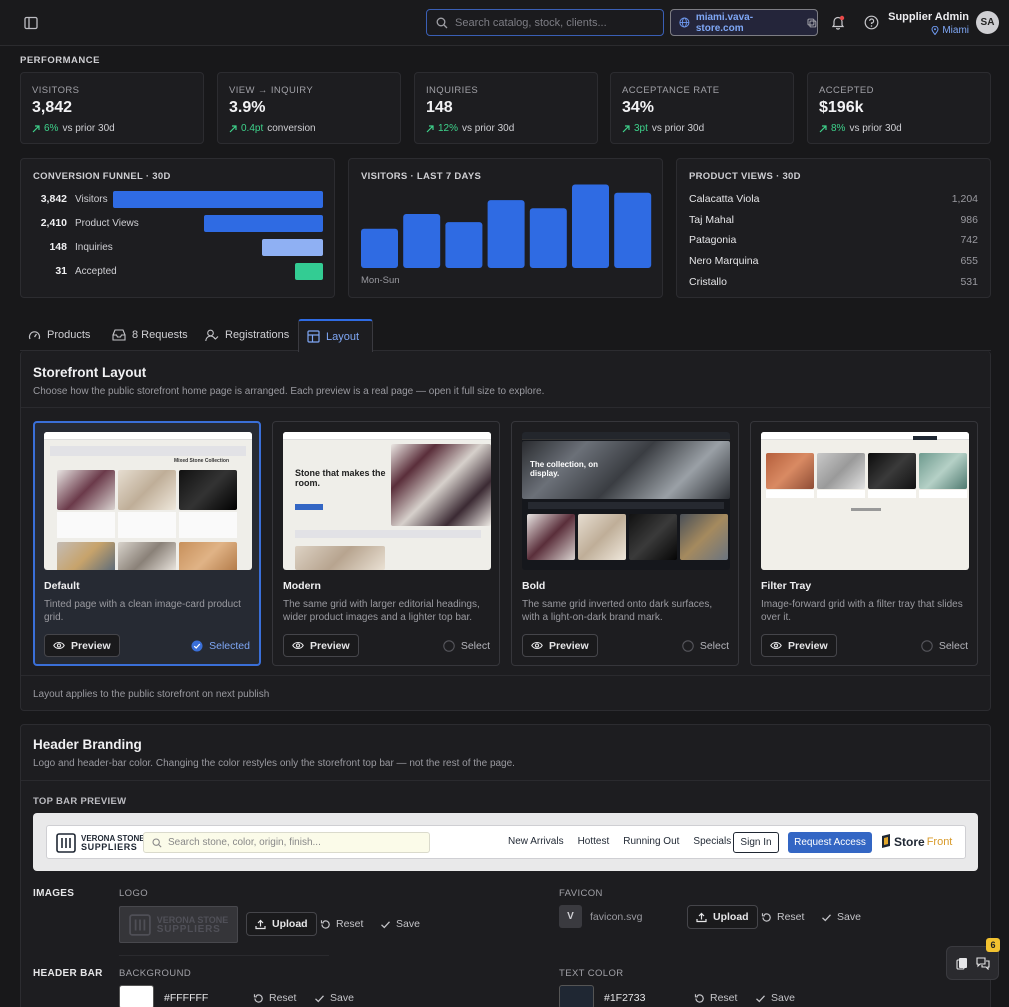  I want to click on funnel-value: 148, so click(58, 247).